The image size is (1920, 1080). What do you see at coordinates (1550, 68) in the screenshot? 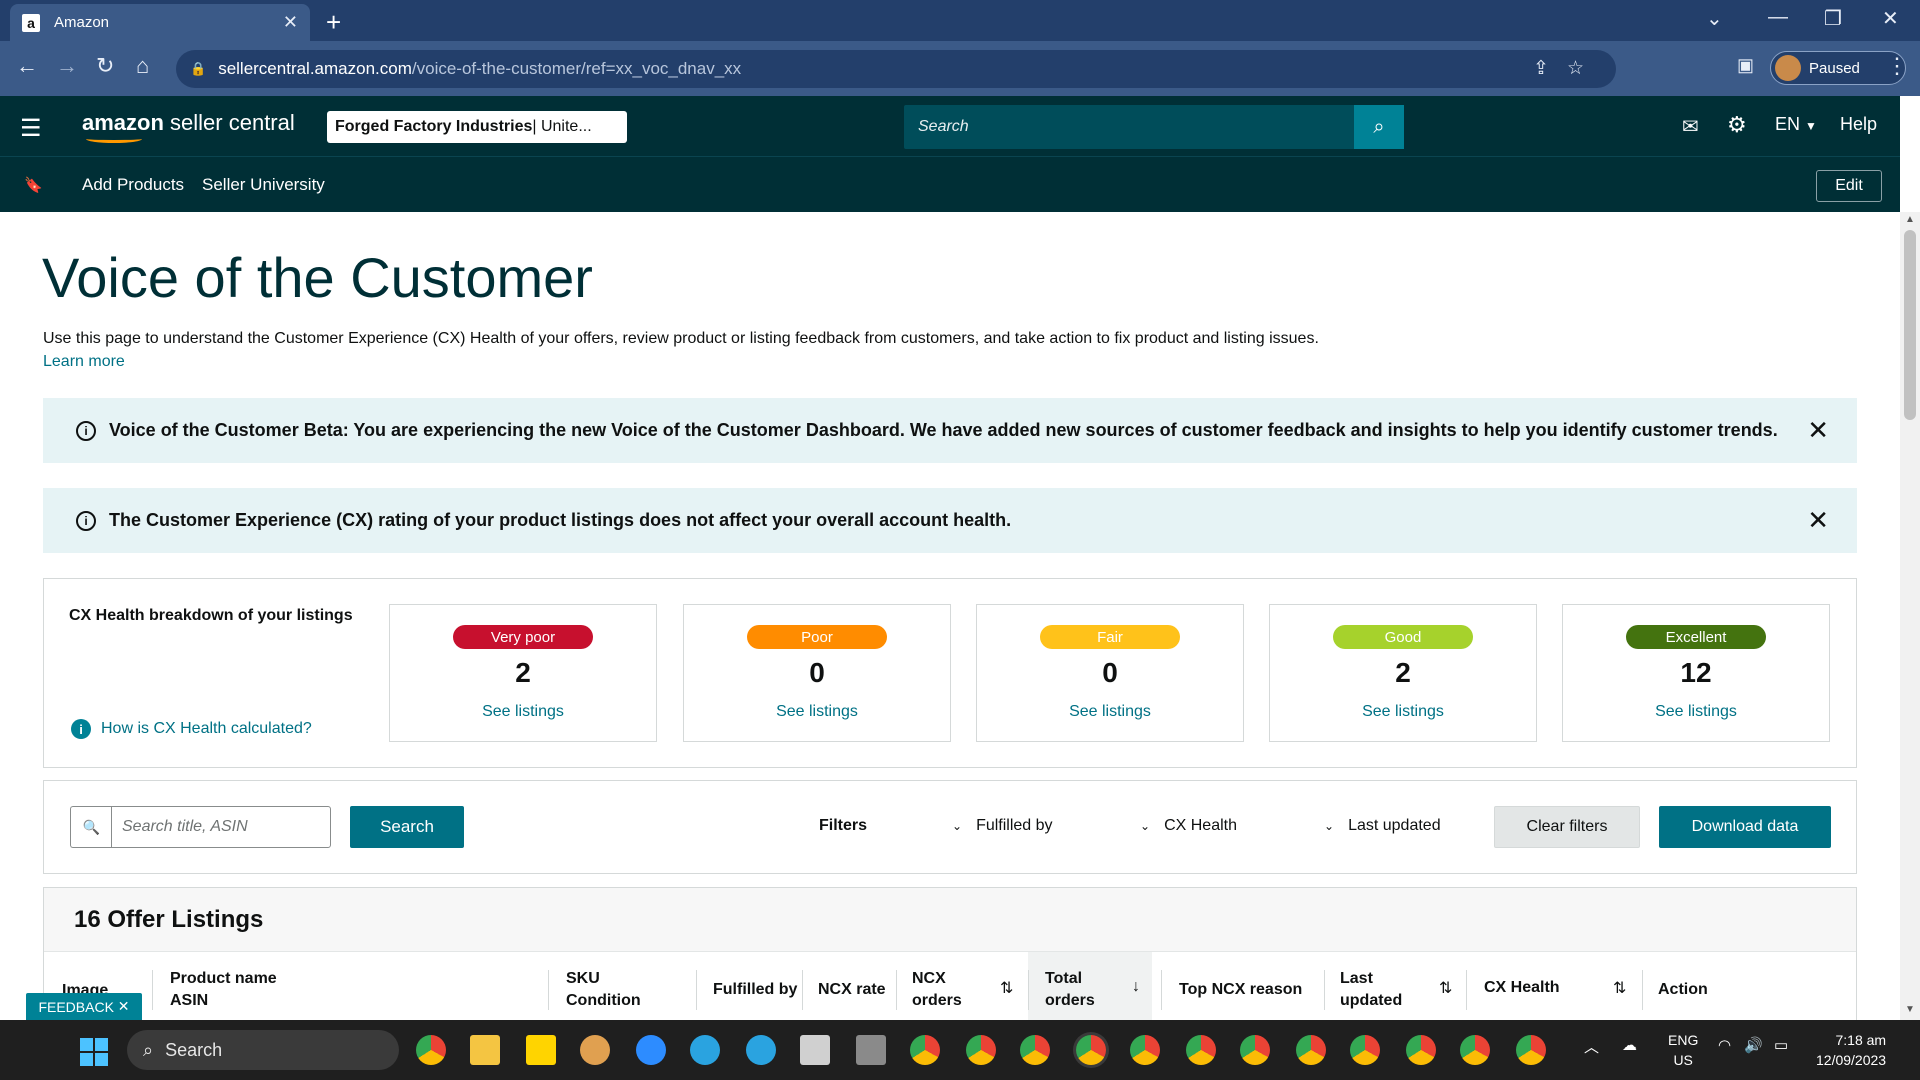
I see `share-icon: ⇪` at bounding box center [1550, 68].